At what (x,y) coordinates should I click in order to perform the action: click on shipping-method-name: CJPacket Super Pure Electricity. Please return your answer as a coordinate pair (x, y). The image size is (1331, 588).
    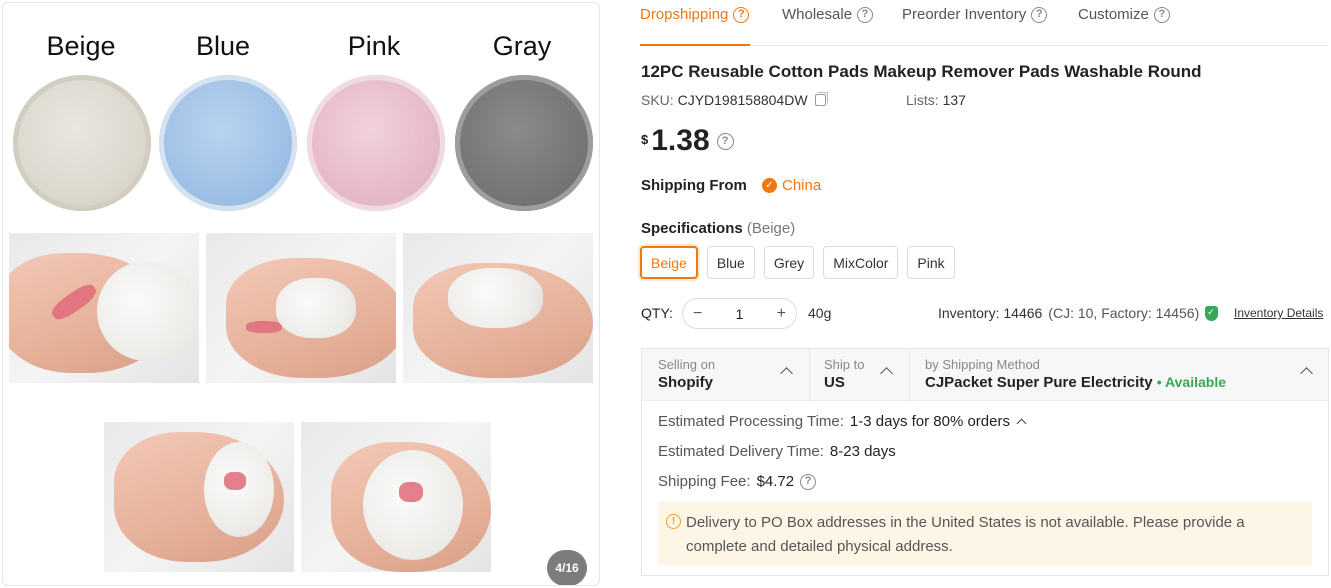
    Looking at the image, I should click on (1039, 382).